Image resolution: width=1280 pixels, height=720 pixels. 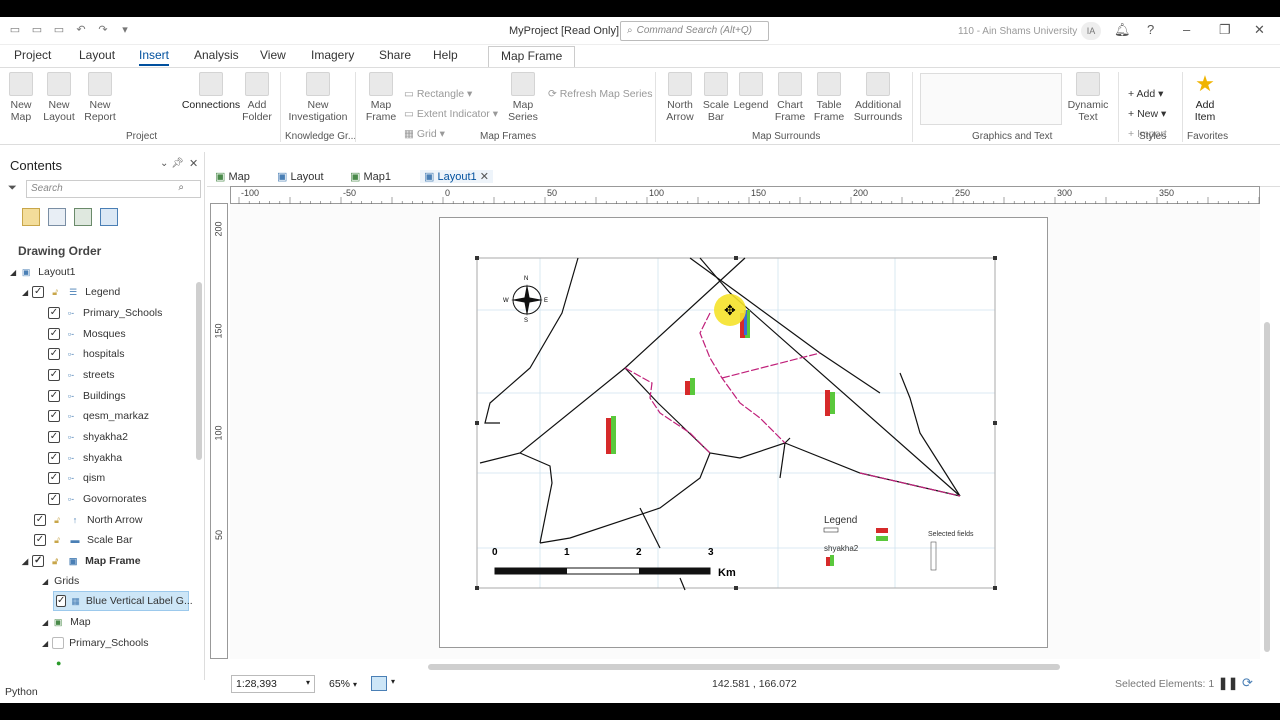 What do you see at coordinates (32, 55) in the screenshot?
I see `tab-project: Project` at bounding box center [32, 55].